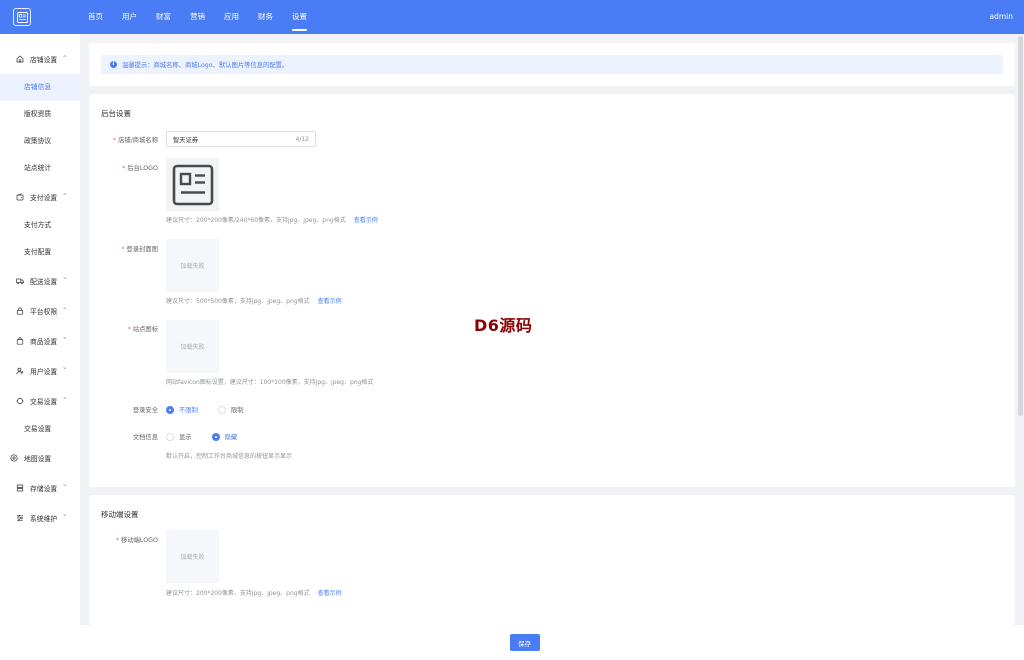 This screenshot has width=1024, height=660. Describe the element at coordinates (1002, 17) in the screenshot. I see `user-menu: admin` at that location.